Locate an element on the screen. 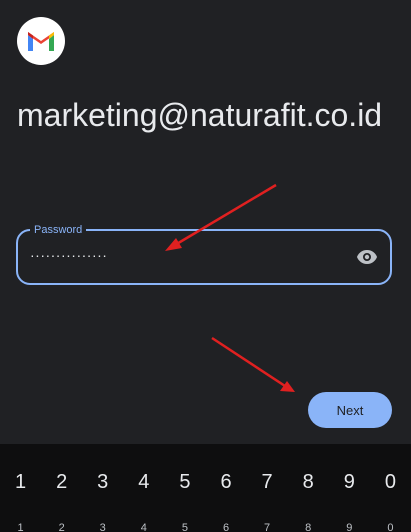 This screenshot has height=532, width=411. lower-key-8: 8 is located at coordinates (308, 526).